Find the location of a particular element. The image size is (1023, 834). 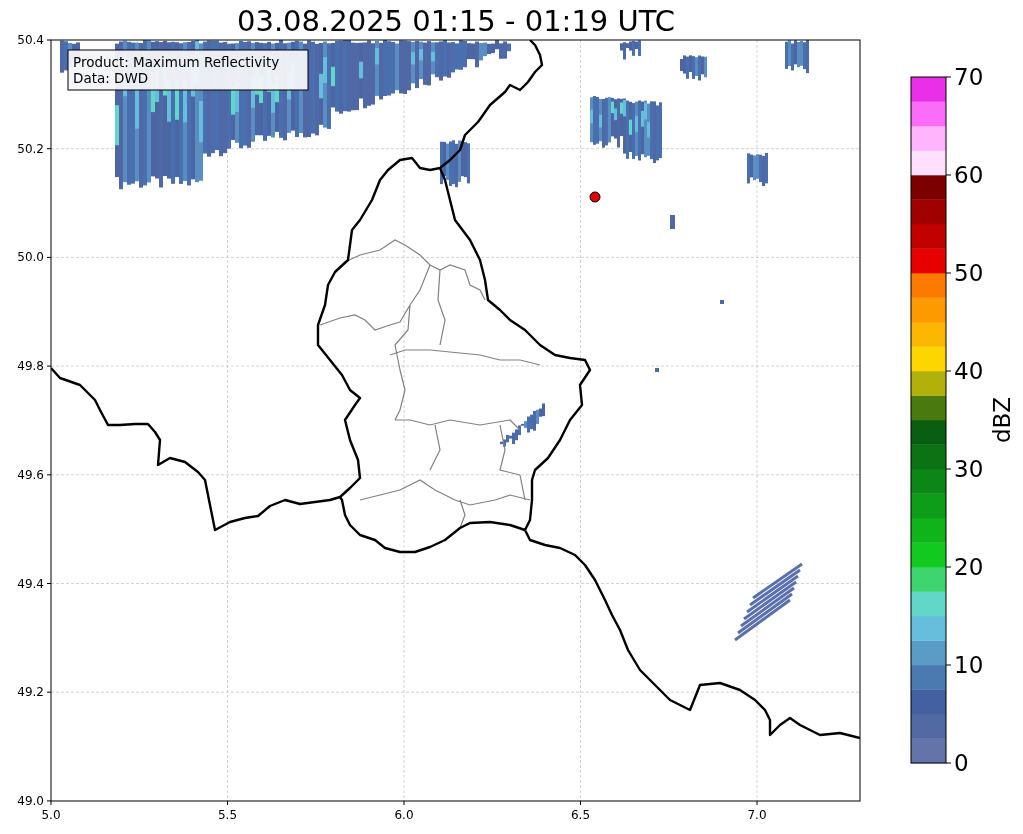

chart-title: 03.08.2025 01:15 - 01:19 UTC is located at coordinates (456, 21).